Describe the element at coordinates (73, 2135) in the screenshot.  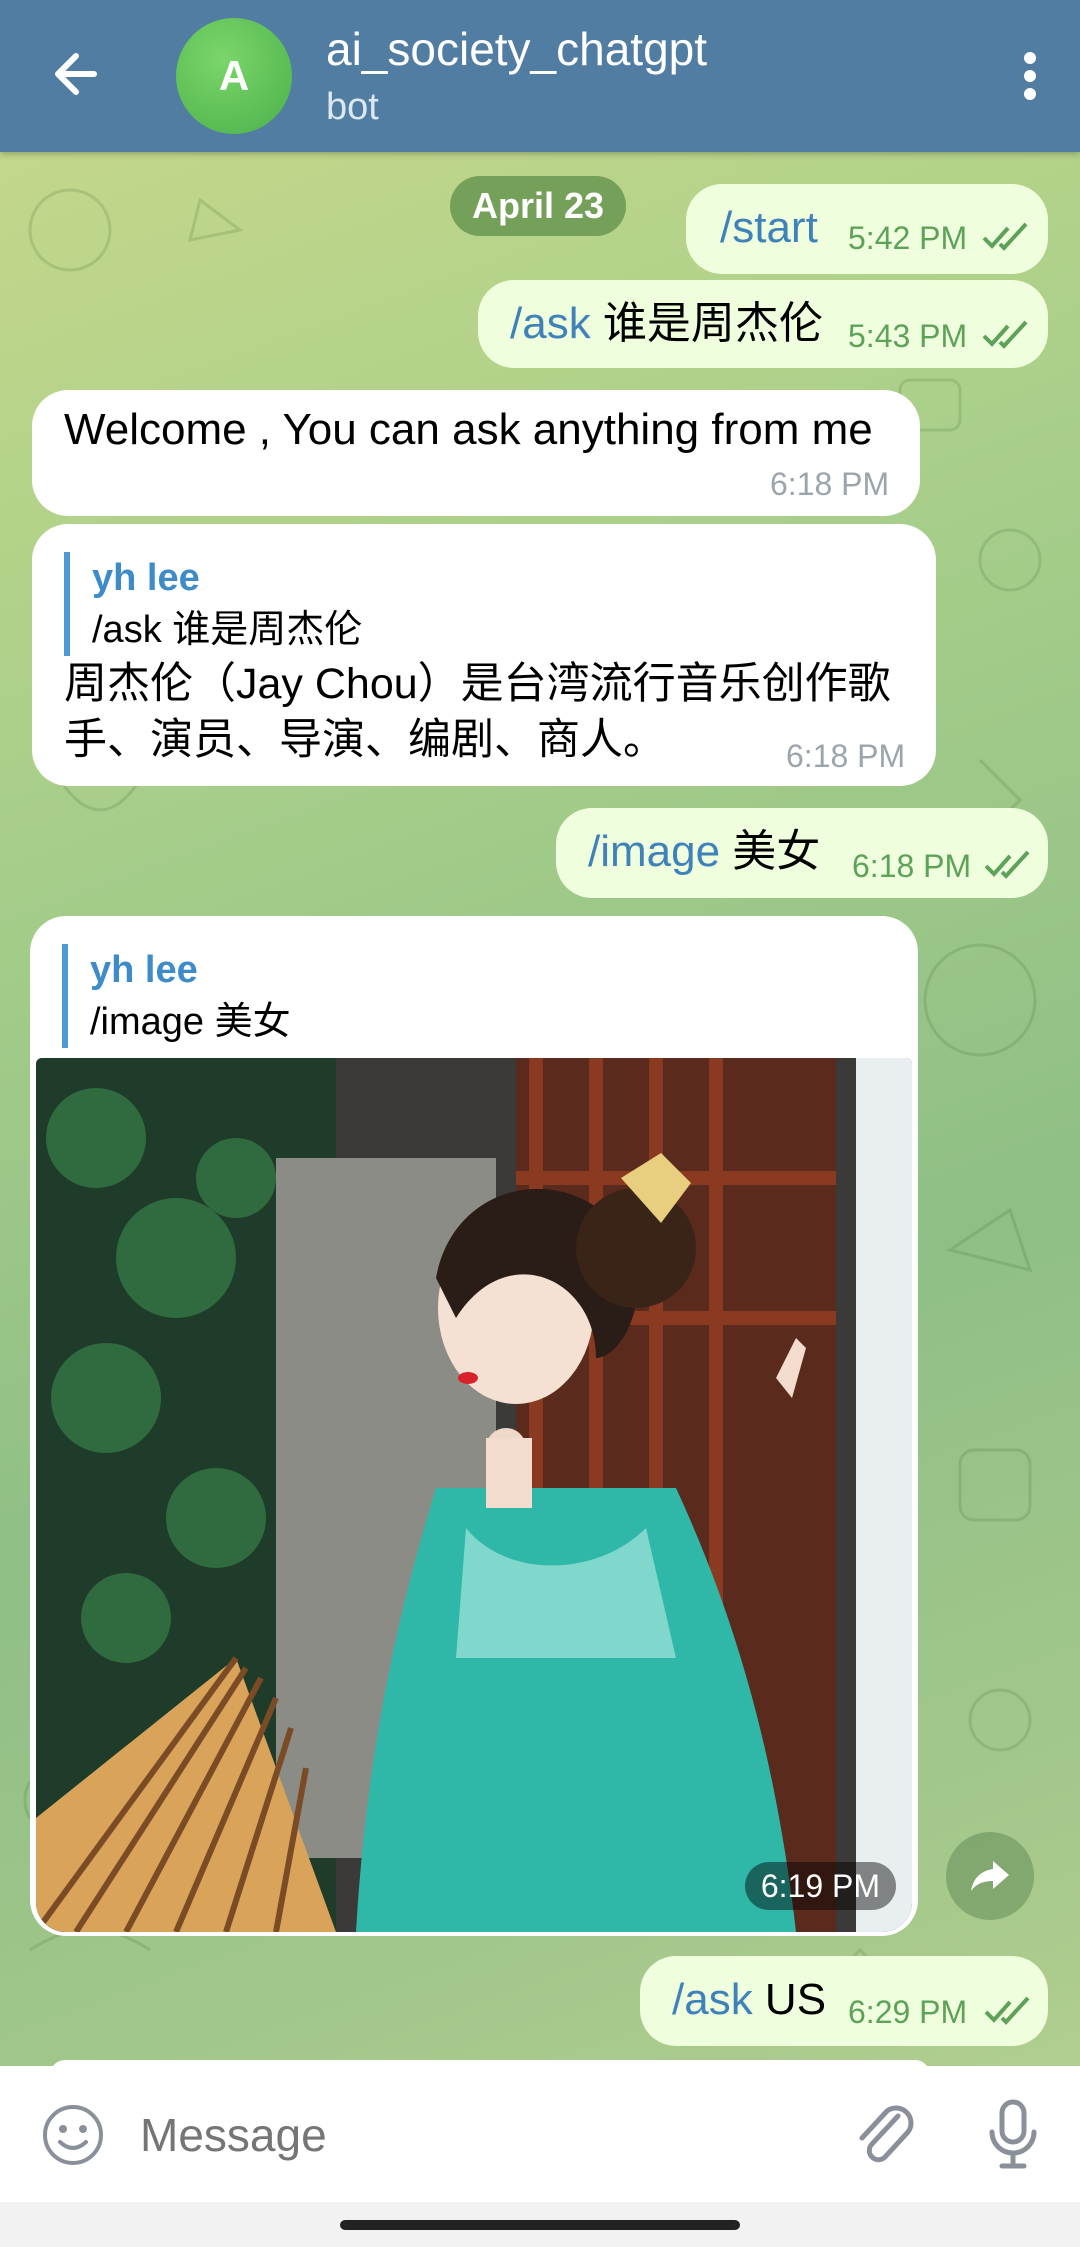
I see `emoji-icon` at that location.